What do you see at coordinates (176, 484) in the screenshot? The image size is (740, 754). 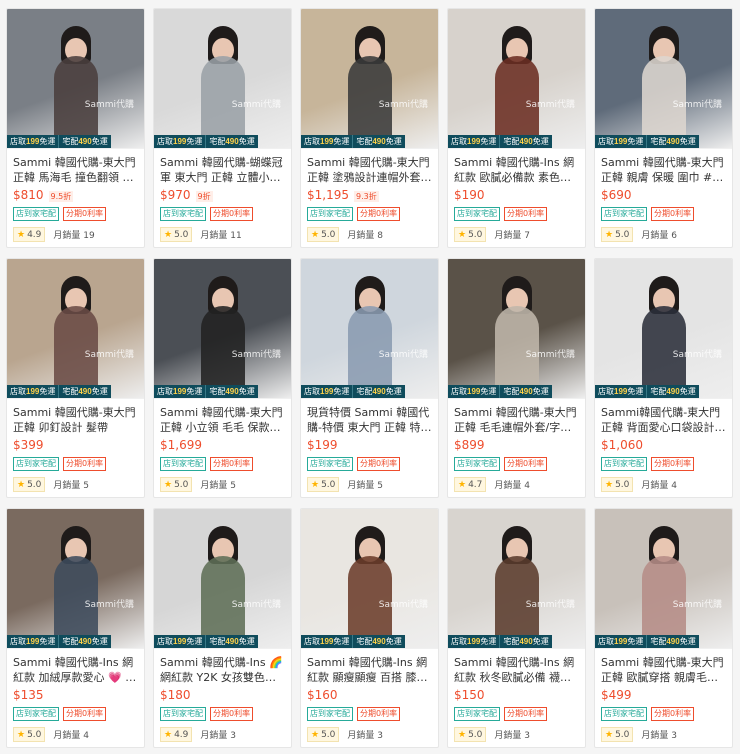 I see `rating-badge: ★ 5.0` at bounding box center [176, 484].